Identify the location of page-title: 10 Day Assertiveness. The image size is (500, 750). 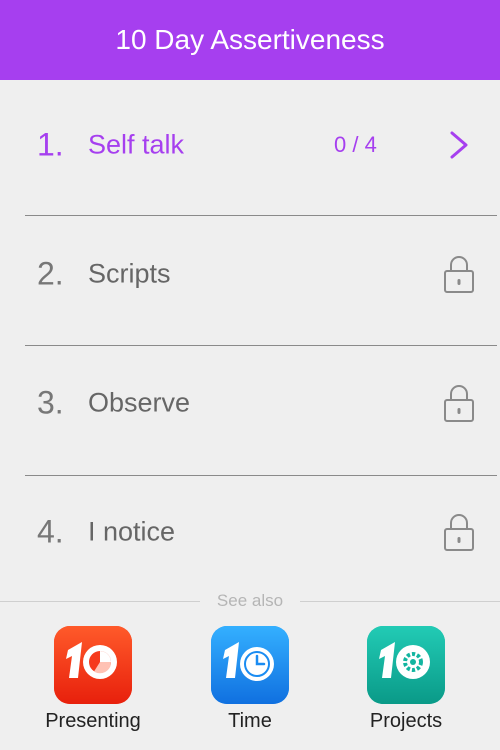
(250, 39).